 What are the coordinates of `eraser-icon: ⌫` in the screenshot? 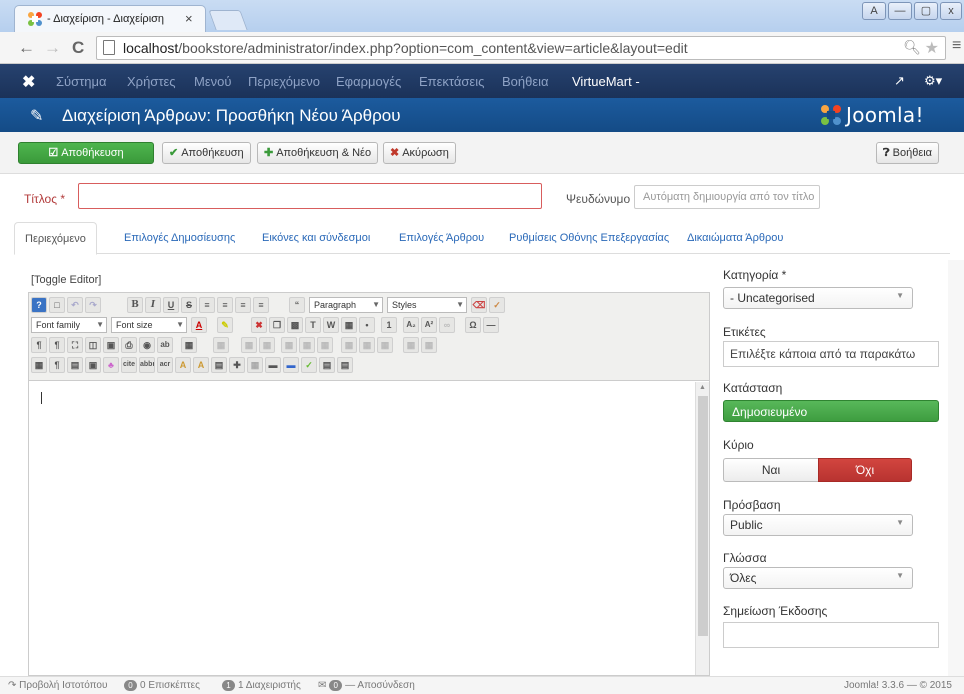 It's located at (479, 305).